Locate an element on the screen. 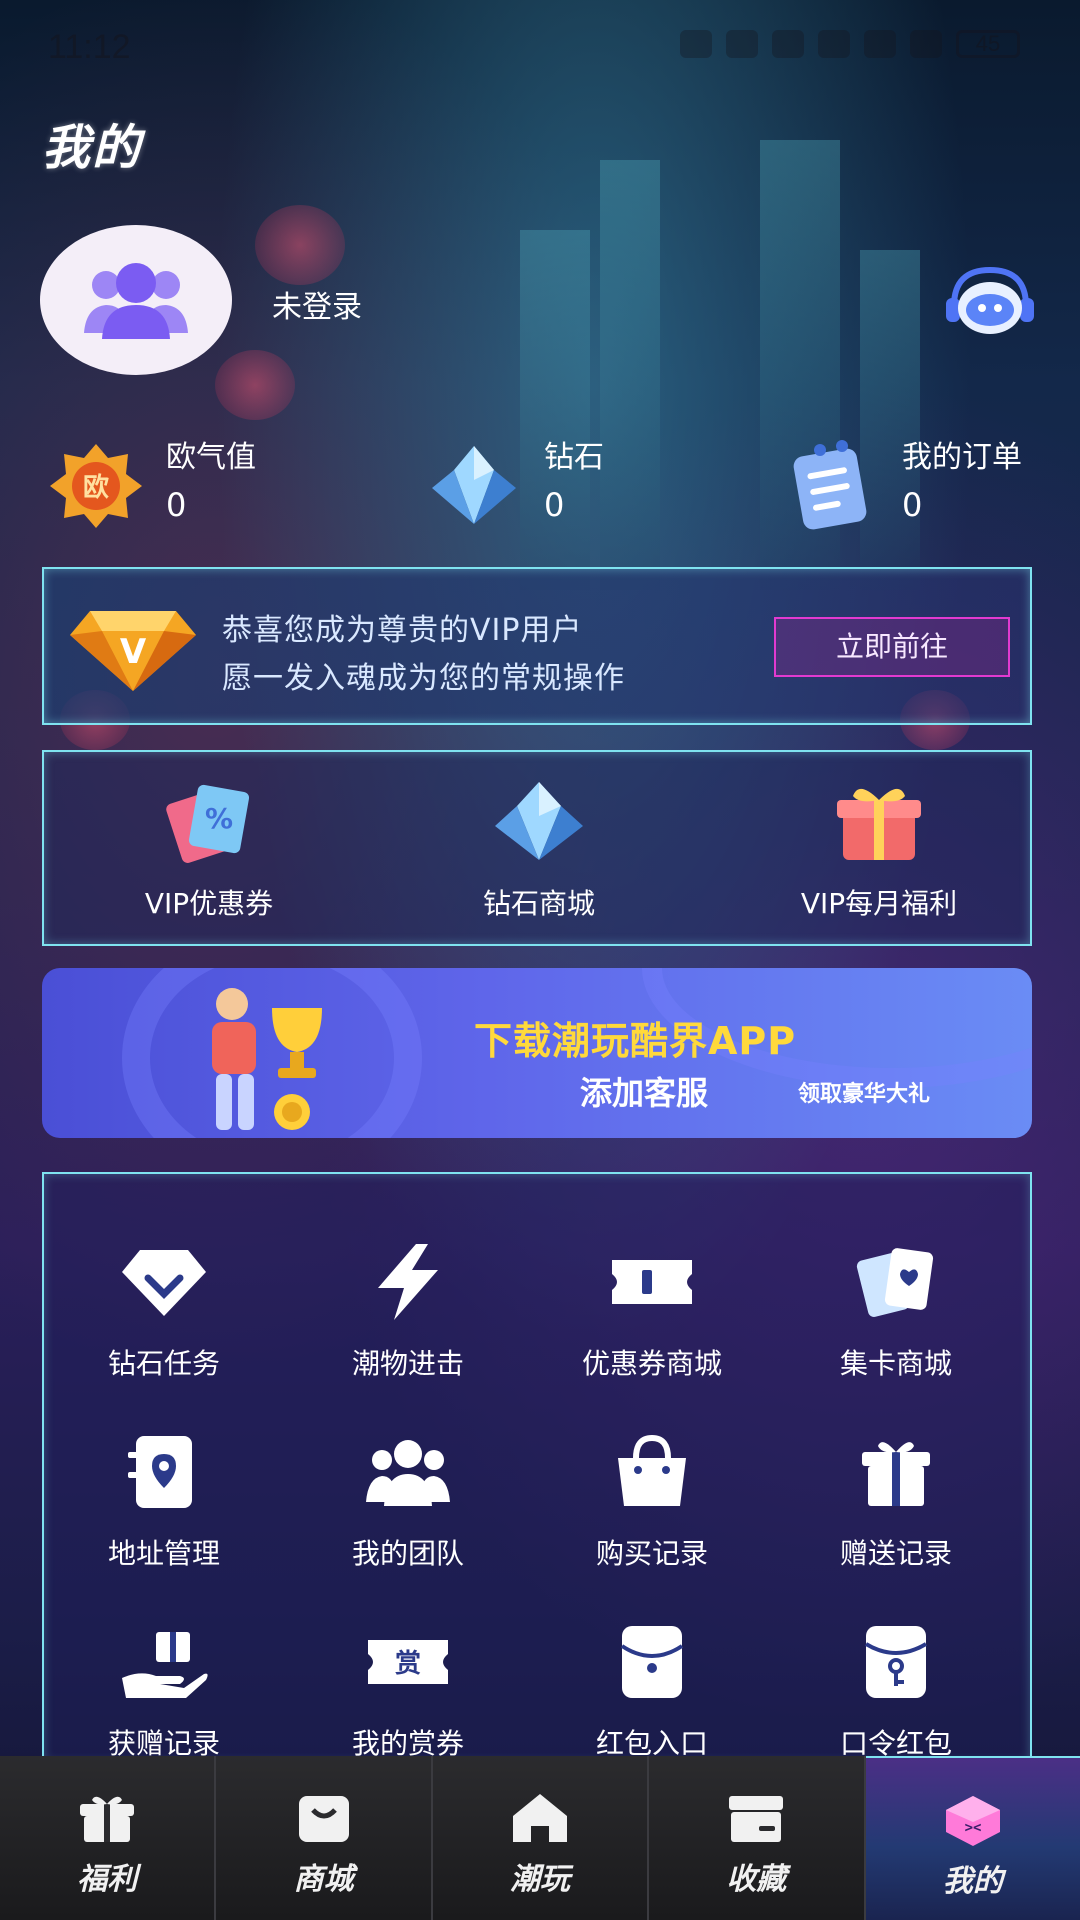  stat-label: 我的订单 is located at coordinates (962, 457).